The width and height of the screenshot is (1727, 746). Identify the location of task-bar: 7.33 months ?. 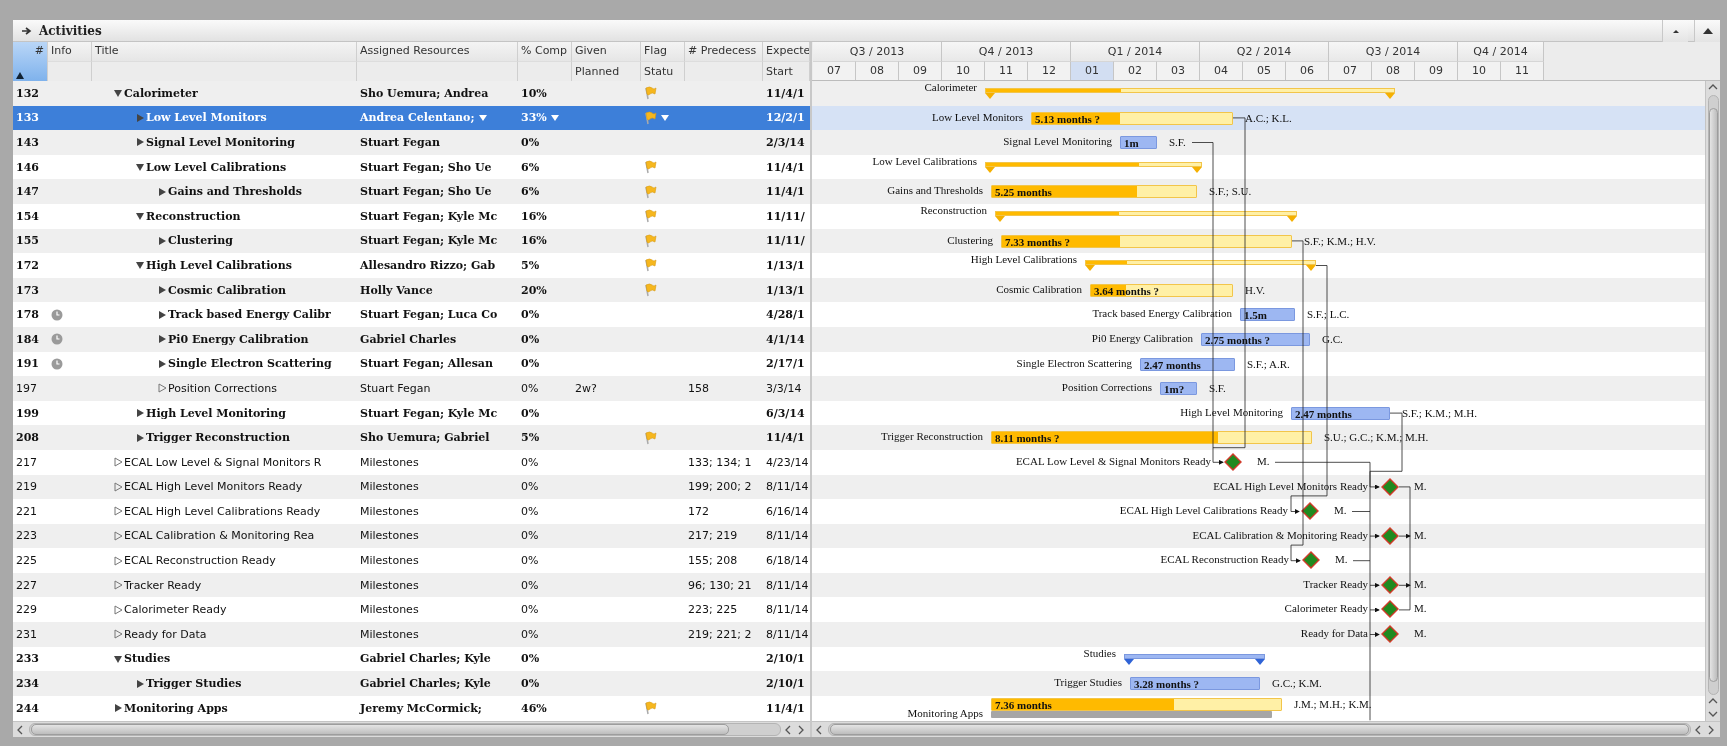
(1146, 241).